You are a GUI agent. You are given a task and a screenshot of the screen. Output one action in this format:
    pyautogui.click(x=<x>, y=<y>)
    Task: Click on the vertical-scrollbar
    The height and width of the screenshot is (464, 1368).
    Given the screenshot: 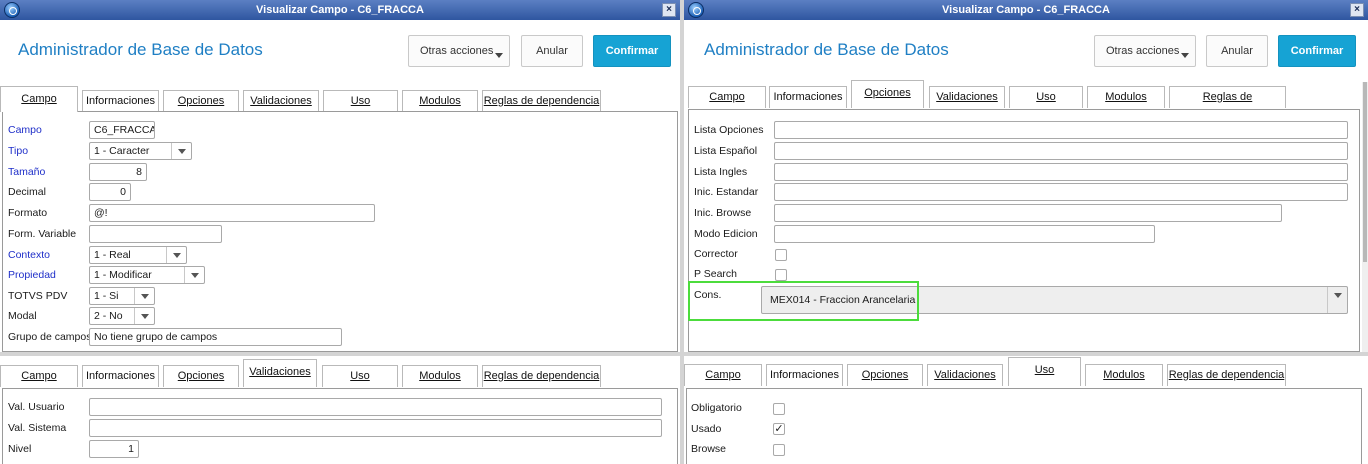 What is the action you would take?
    pyautogui.click(x=1365, y=217)
    